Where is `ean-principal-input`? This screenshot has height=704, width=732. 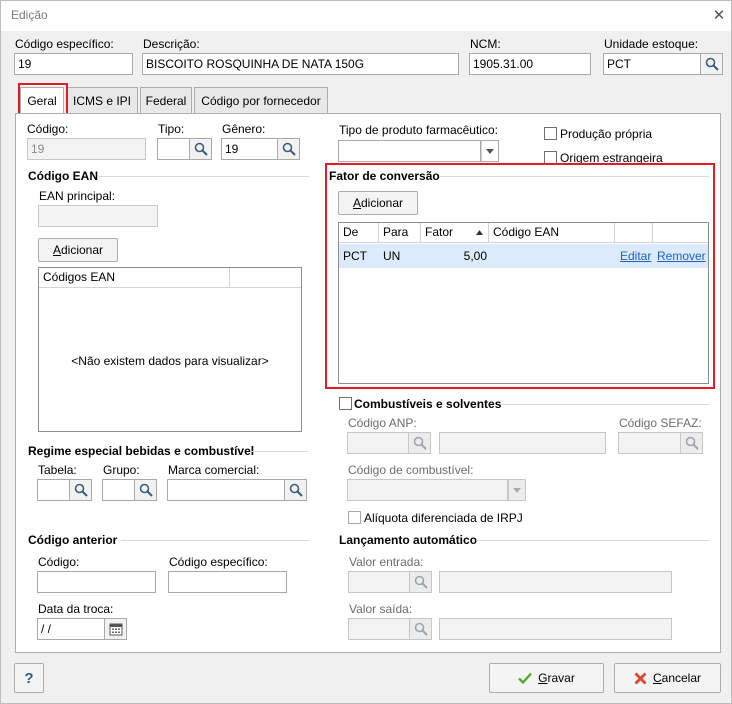
ean-principal-input is located at coordinates (98, 216).